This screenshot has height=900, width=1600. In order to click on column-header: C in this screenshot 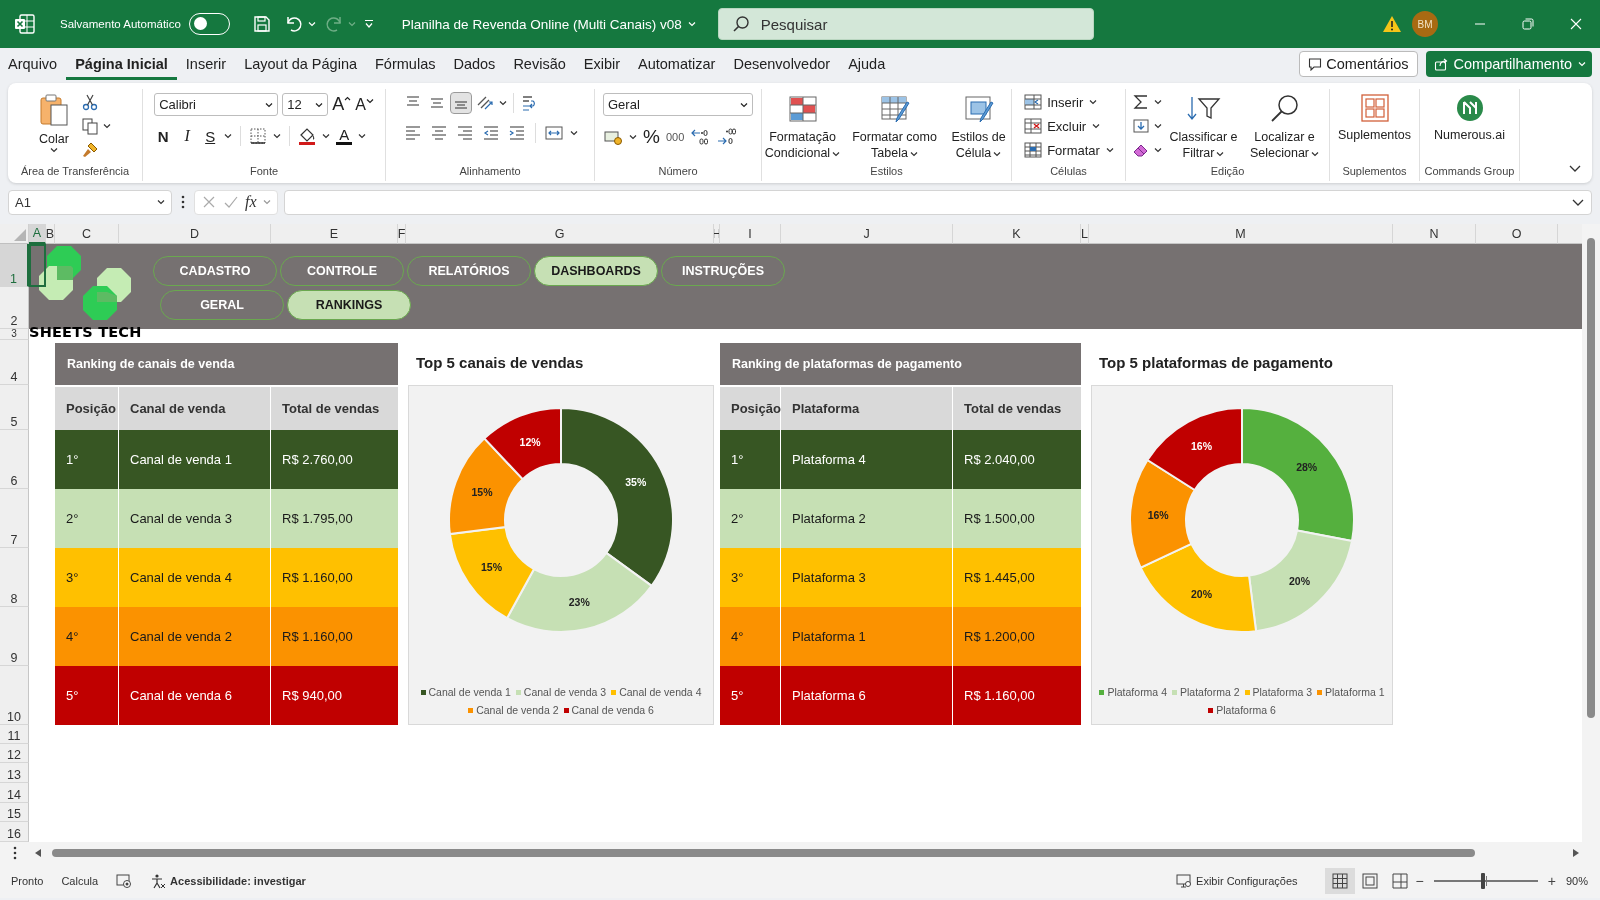, I will do `click(87, 234)`.